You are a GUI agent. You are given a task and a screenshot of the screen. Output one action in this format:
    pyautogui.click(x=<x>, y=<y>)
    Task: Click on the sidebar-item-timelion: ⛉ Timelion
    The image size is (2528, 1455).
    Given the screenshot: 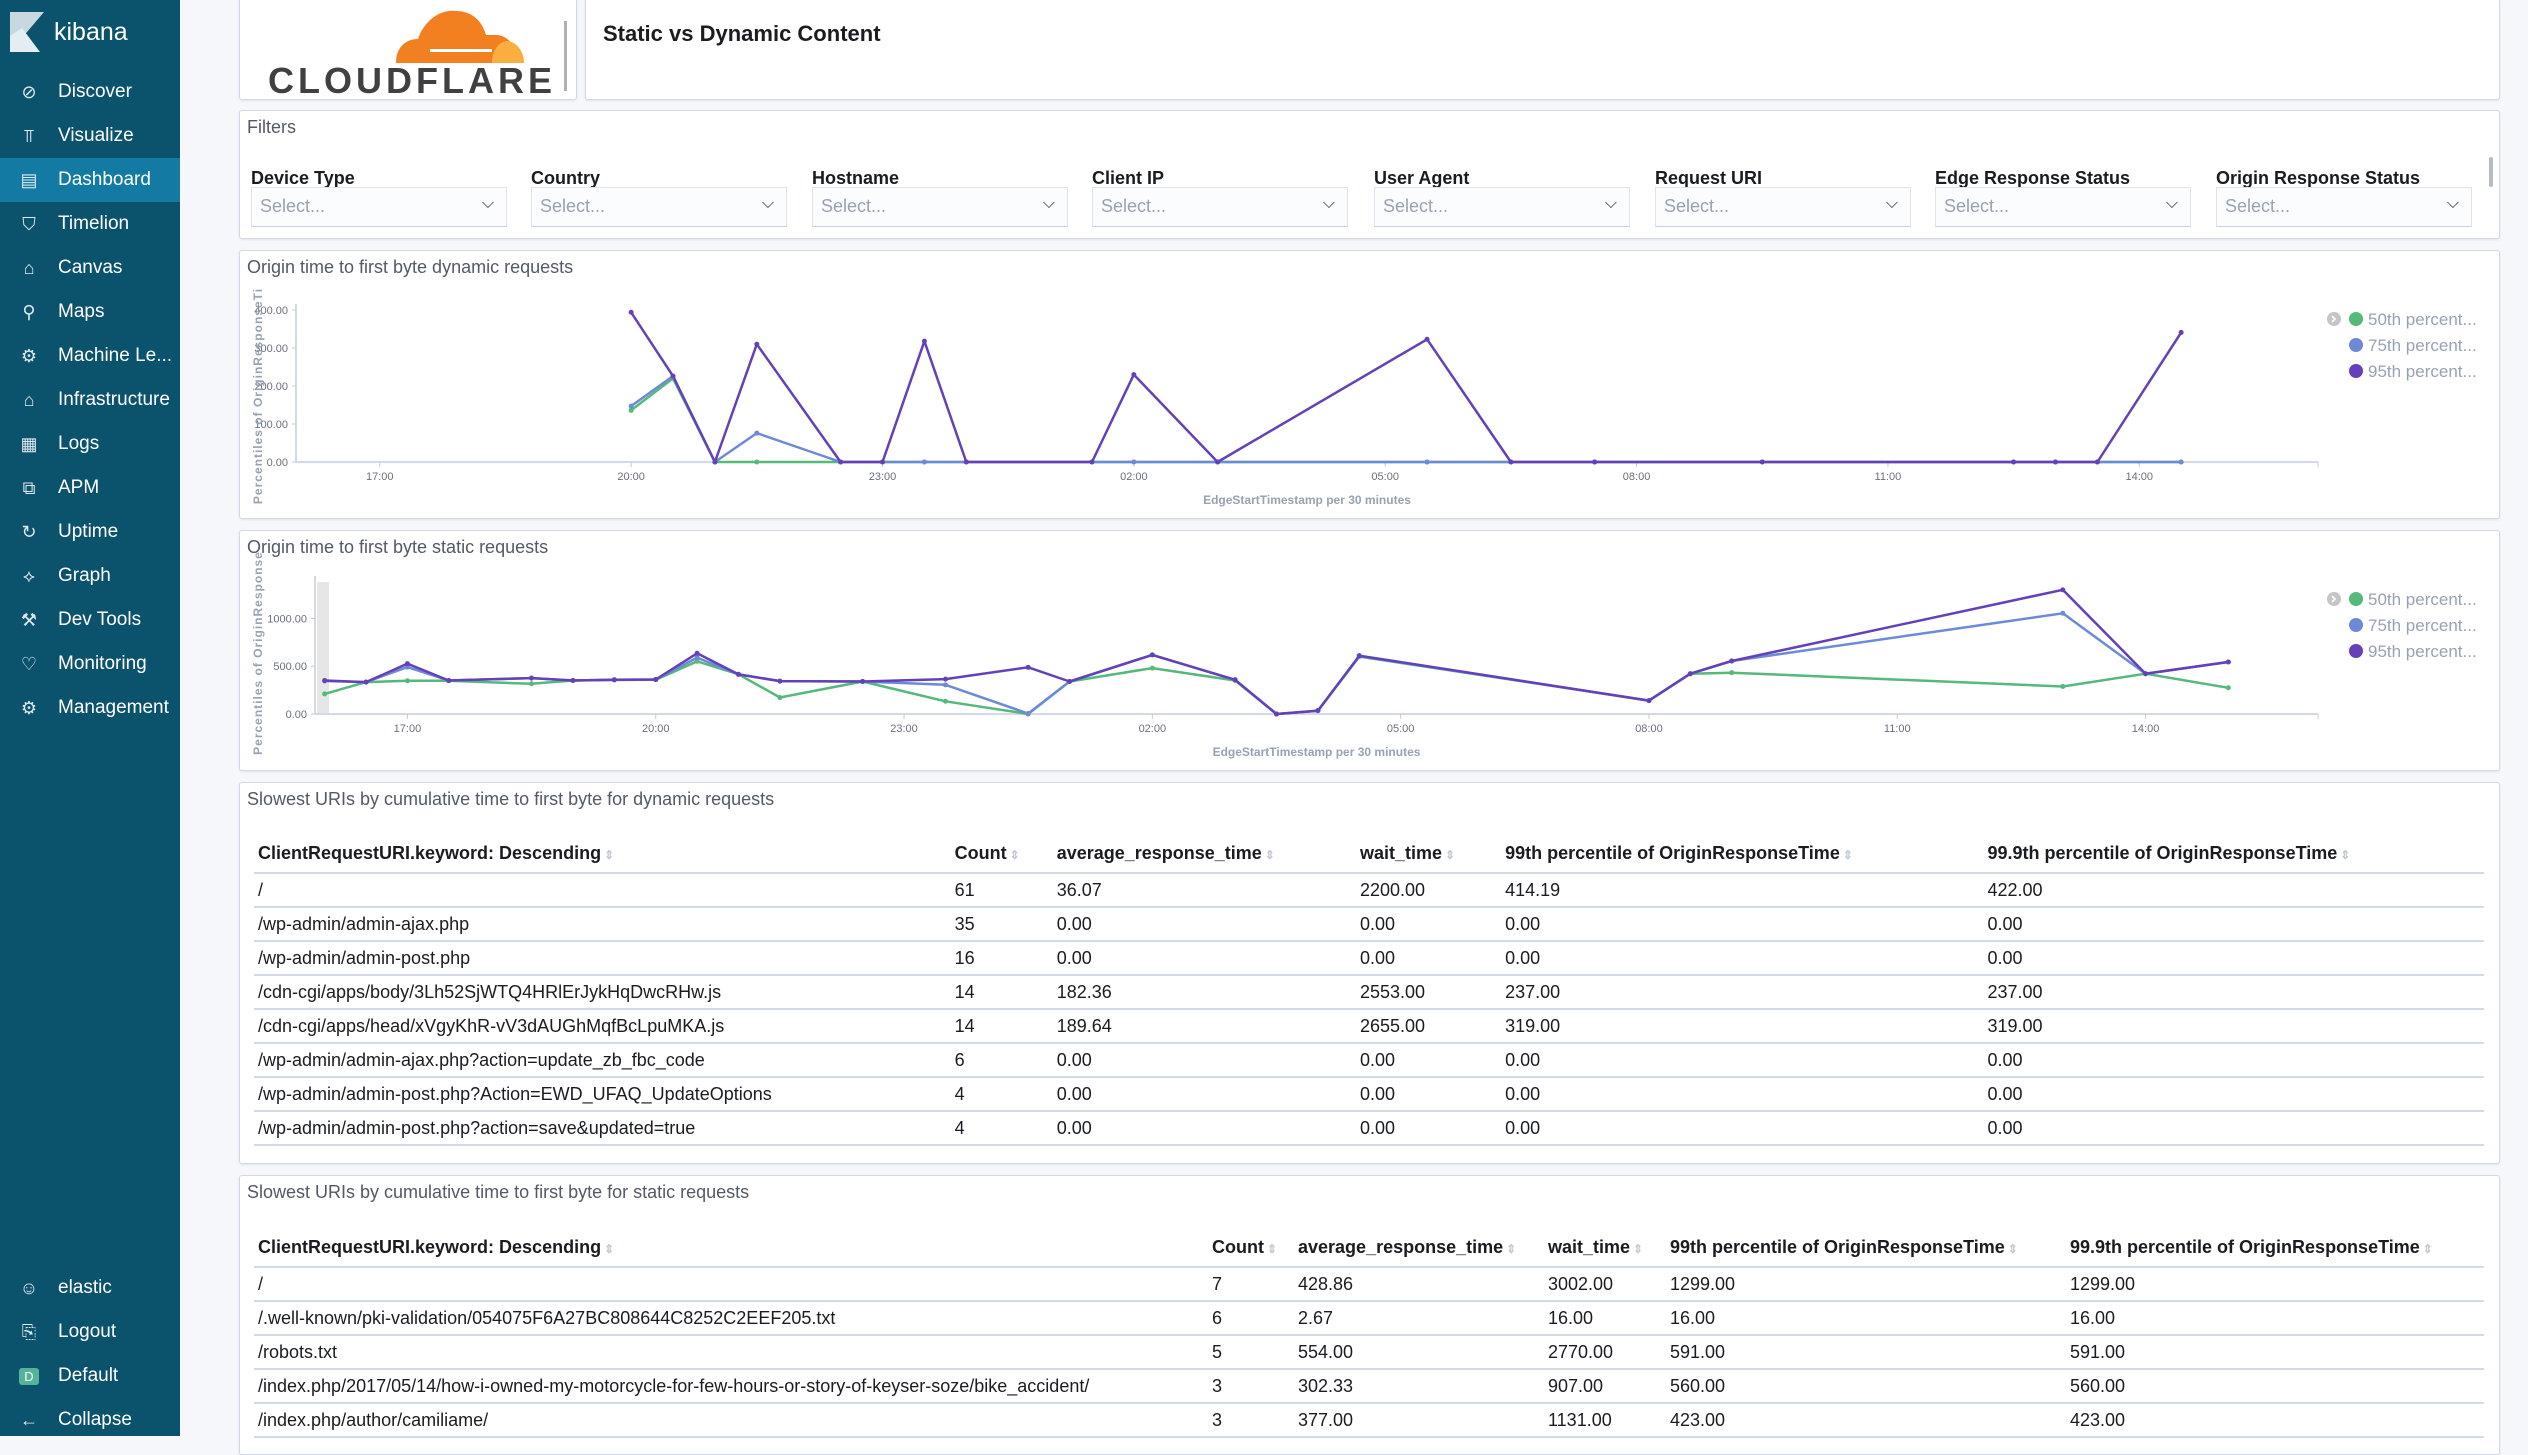 What is the action you would take?
    pyautogui.click(x=90, y=224)
    